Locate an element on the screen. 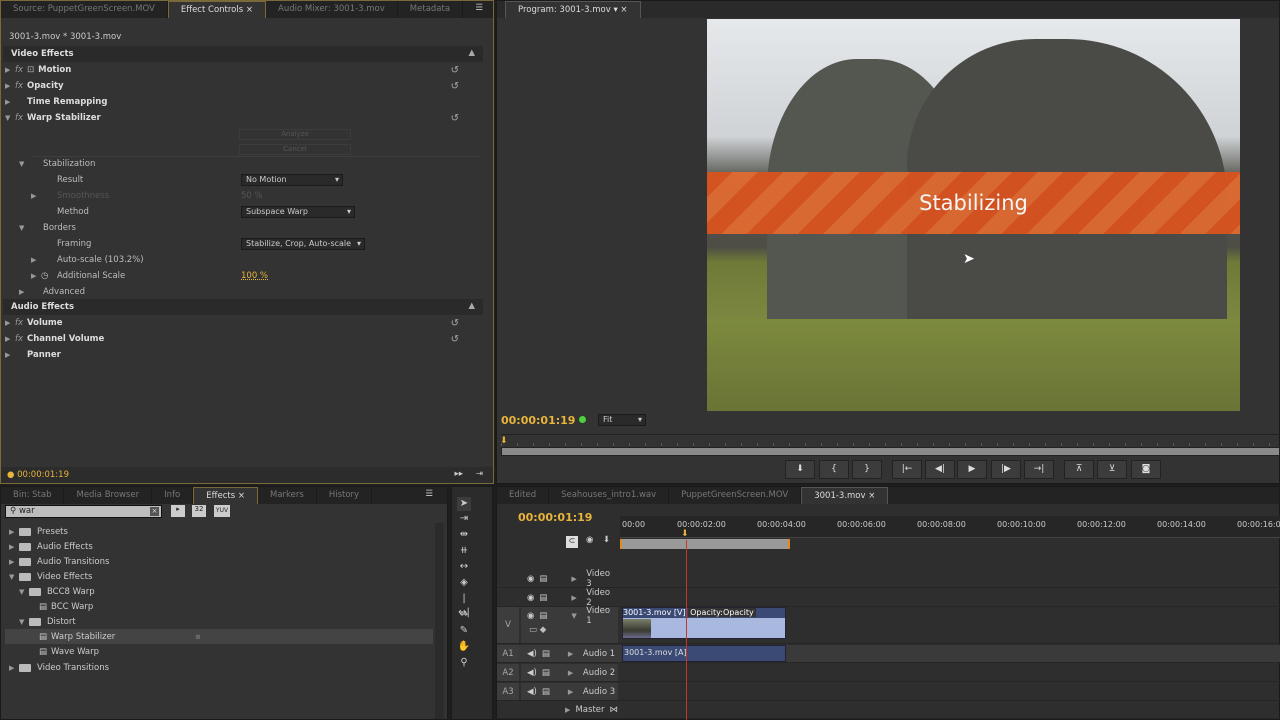 This screenshot has height=720, width=1280. program-scrollbar is located at coordinates (890, 451).